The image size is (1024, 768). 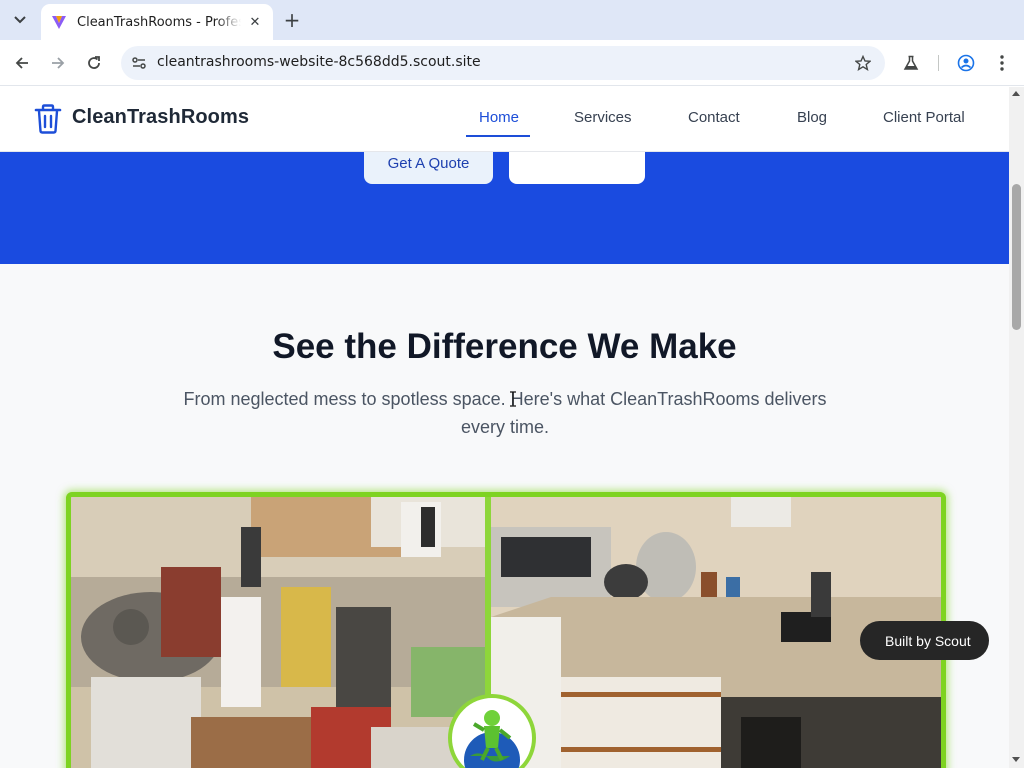 What do you see at coordinates (1016, 759) in the screenshot?
I see `scroll-down-arrow-icon` at bounding box center [1016, 759].